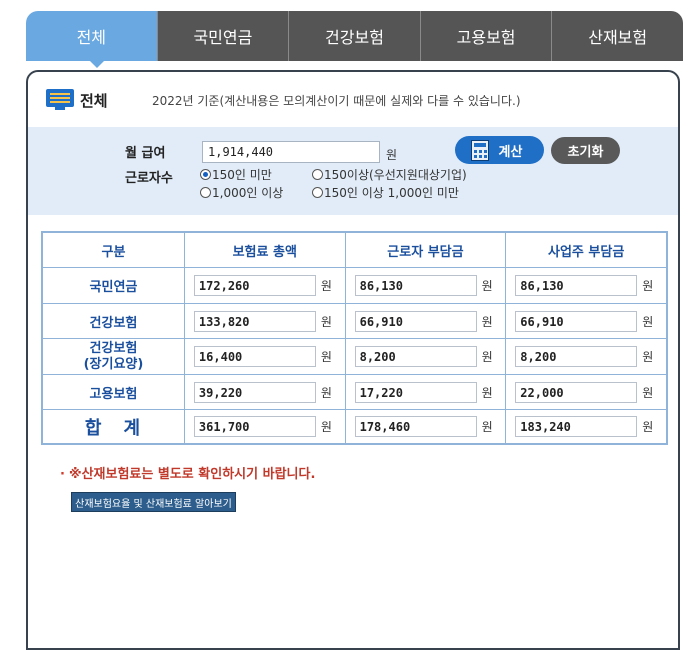 This screenshot has width=698, height=650. What do you see at coordinates (113, 427) in the screenshot?
I see `total-row-label: 합계` at bounding box center [113, 427].